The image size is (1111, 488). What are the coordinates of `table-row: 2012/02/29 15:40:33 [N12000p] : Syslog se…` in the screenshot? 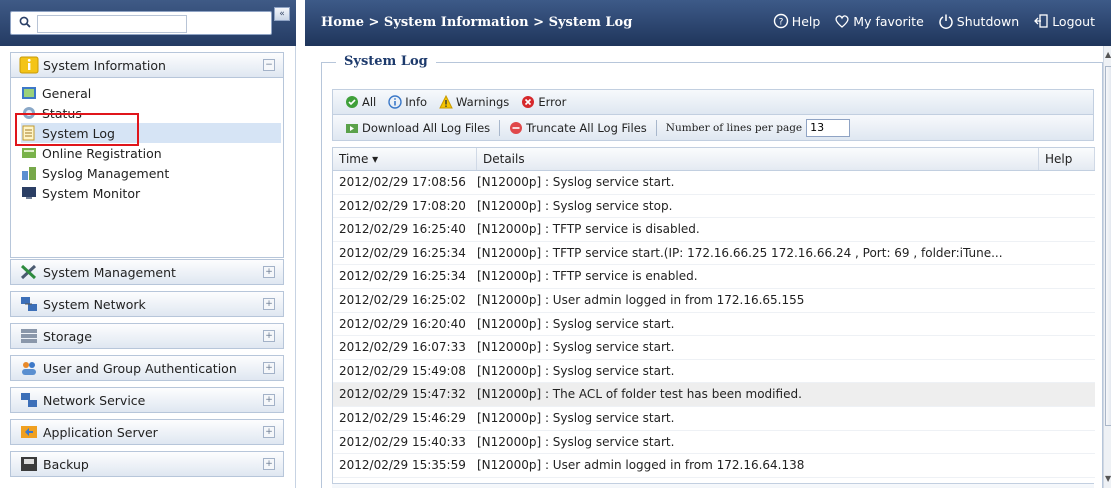 It's located at (714, 443).